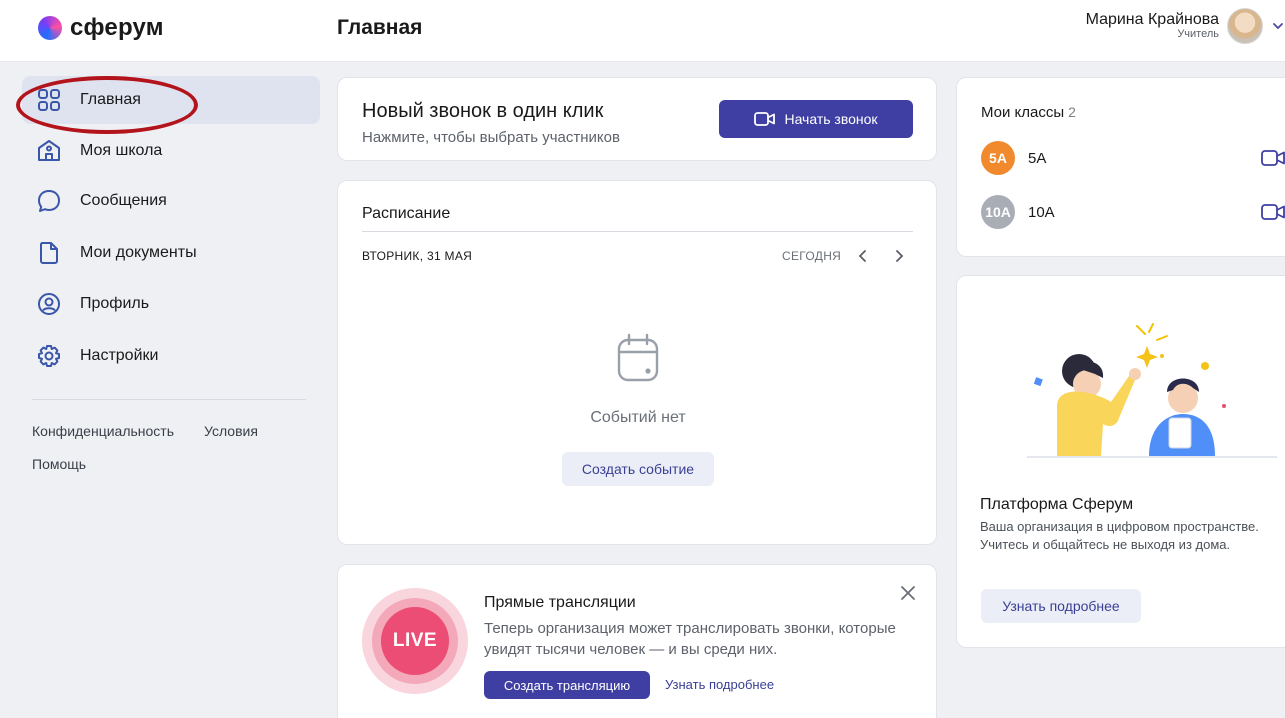 Image resolution: width=1285 pixels, height=718 pixels. Describe the element at coordinates (49, 253) in the screenshot. I see `document-icon` at that location.